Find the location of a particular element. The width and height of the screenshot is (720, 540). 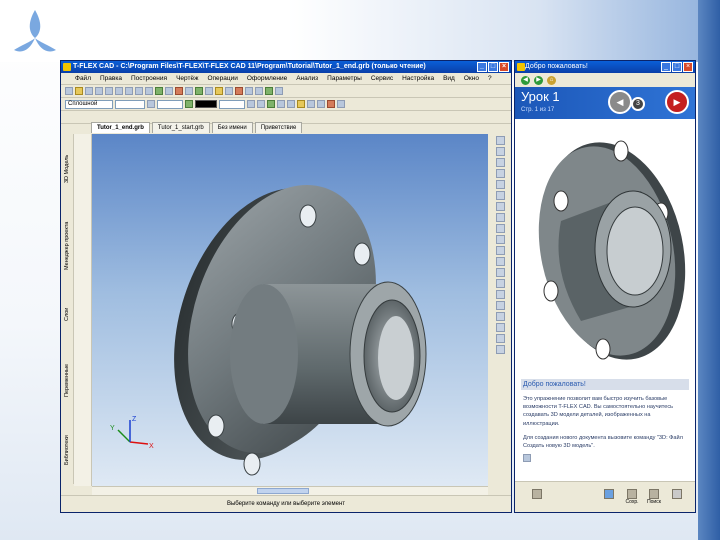

next-page-button: ▶ is located at coordinates (677, 102).